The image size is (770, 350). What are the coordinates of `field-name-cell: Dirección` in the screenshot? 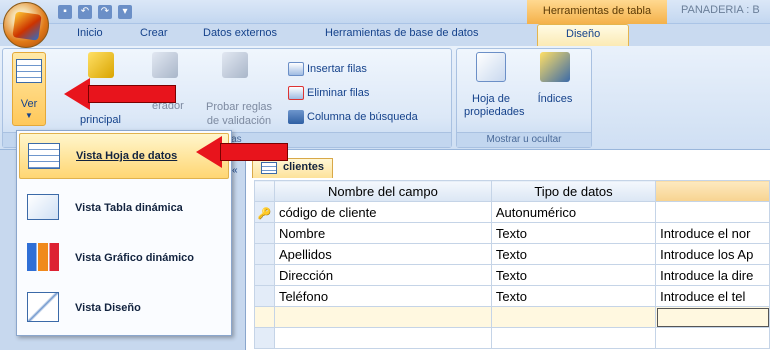 It's located at (382, 275).